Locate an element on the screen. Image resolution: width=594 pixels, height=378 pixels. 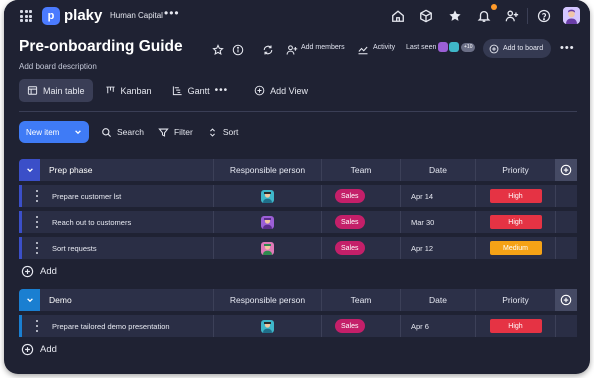
notification-dot is located at coordinates (494, 7).